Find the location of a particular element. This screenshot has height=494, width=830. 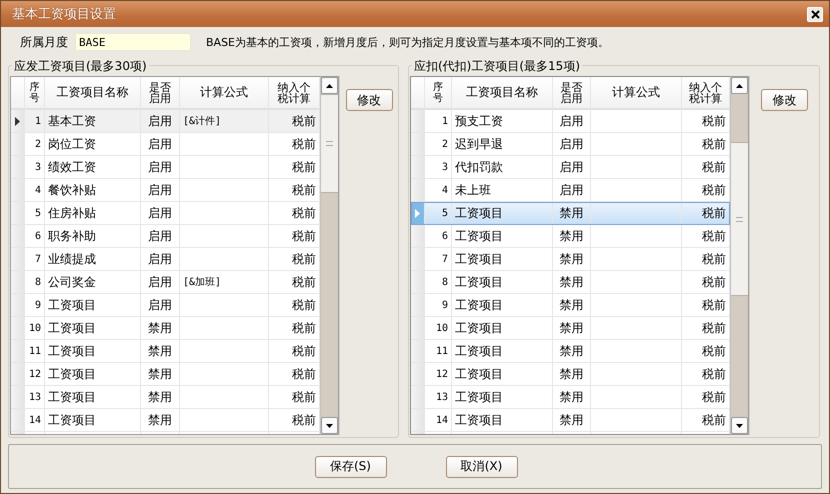

cancel-button: 取消(X) is located at coordinates (482, 467).